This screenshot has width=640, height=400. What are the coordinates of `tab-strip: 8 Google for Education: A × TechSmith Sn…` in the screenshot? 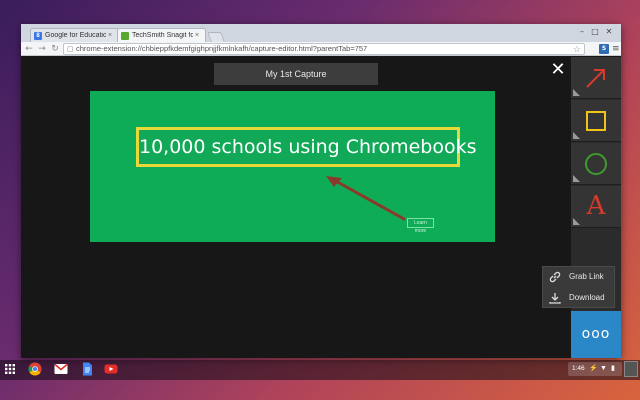 It's located at (321, 33).